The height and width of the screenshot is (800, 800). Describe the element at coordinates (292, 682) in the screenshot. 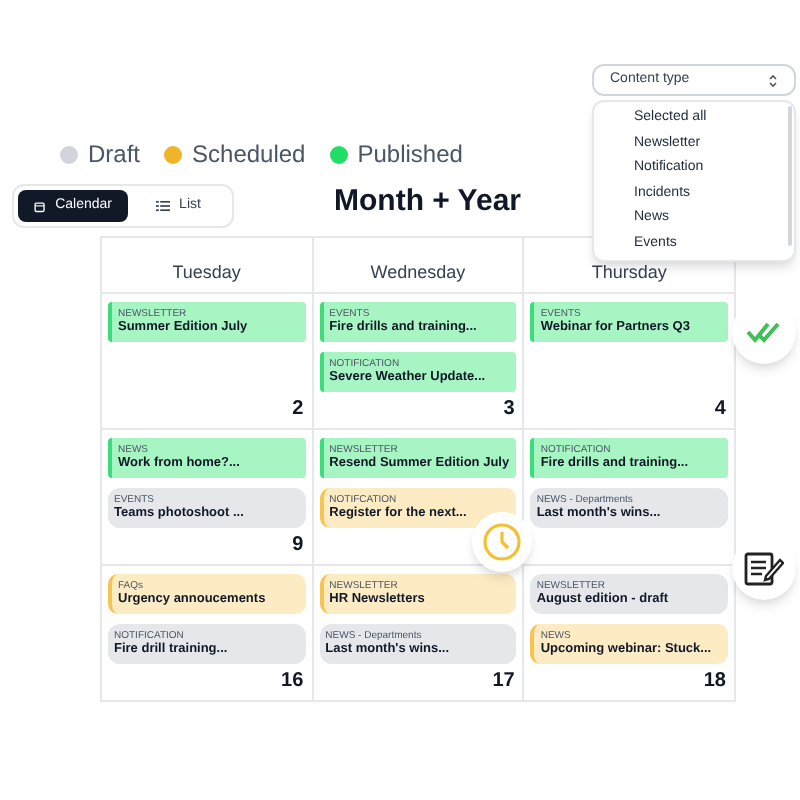

I see `date-number: 16` at that location.